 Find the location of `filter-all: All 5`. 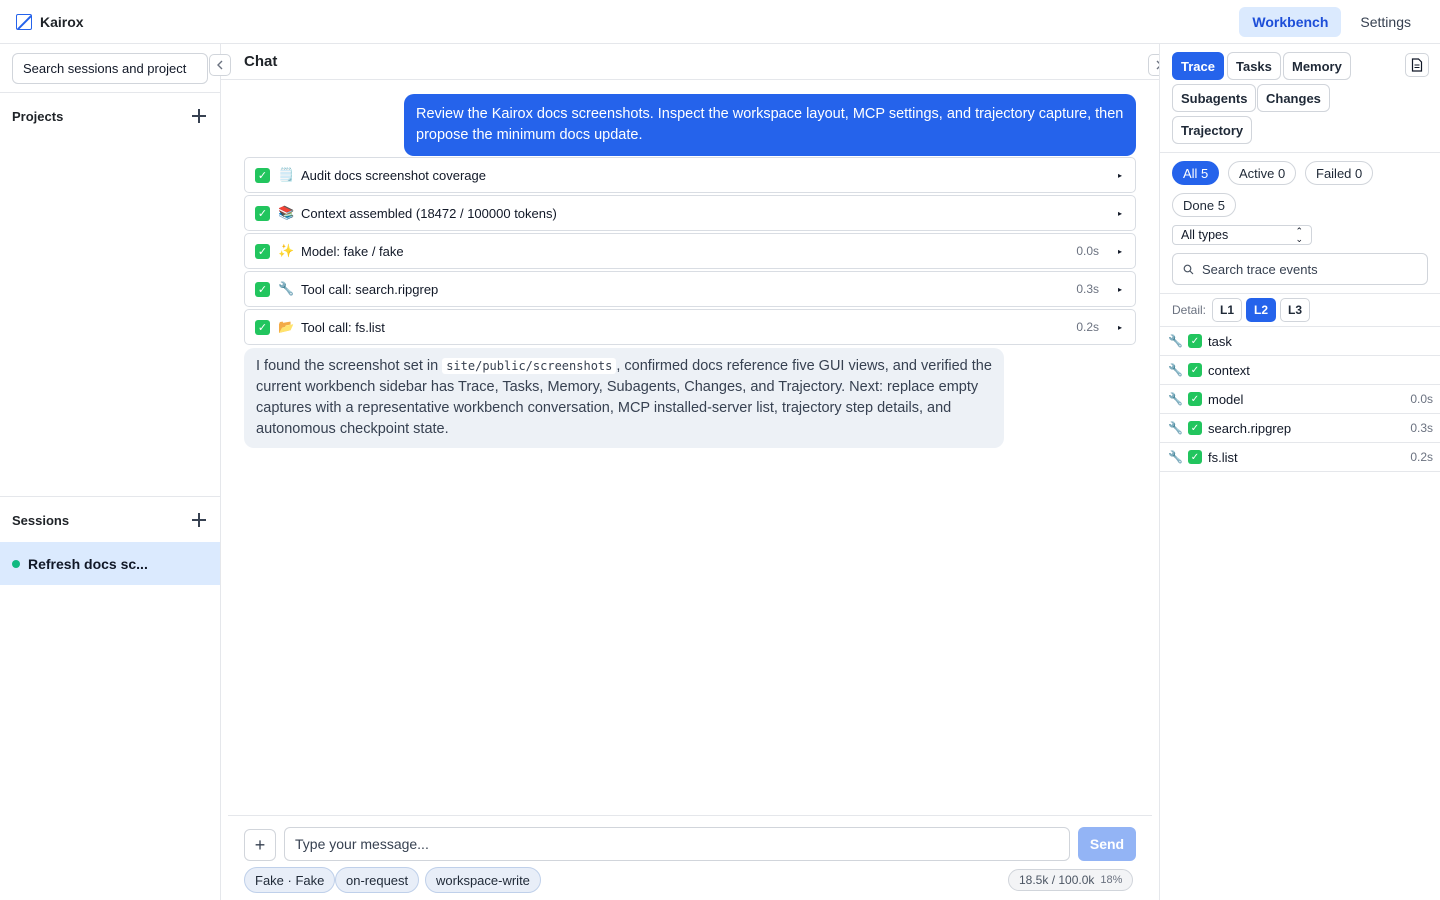

filter-all: All 5 is located at coordinates (1196, 173).